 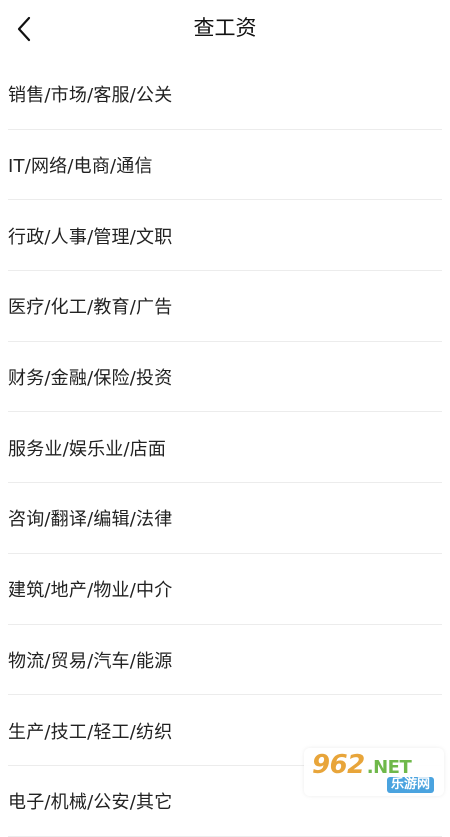 What do you see at coordinates (80, 167) in the screenshot?
I see `category-label: IT/网络/电商/通信` at bounding box center [80, 167].